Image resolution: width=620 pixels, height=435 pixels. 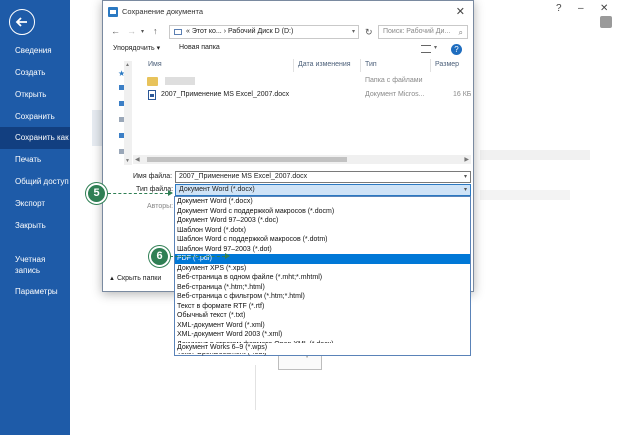 What do you see at coordinates (394, 80) in the screenshot?
I see `file-type: Папка с файлами` at bounding box center [394, 80].